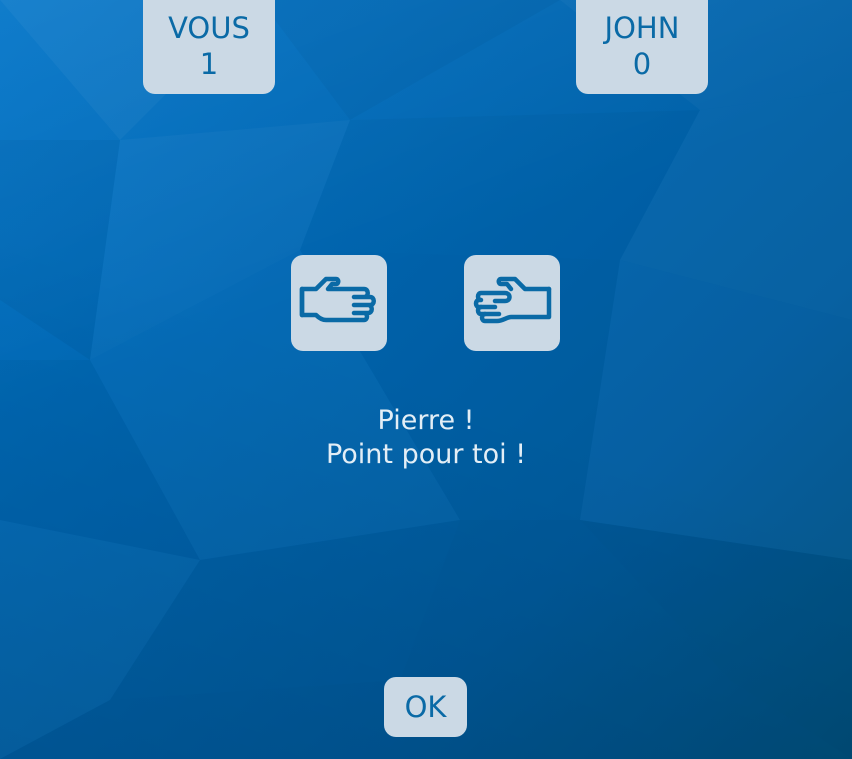 This screenshot has height=759, width=852. Describe the element at coordinates (642, 64) in the screenshot. I see `opponent-score: 0` at that location.